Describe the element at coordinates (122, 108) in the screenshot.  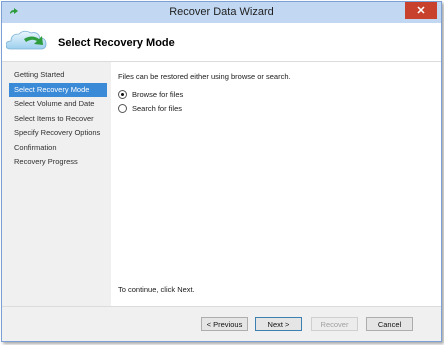
I see `search-radio` at that location.